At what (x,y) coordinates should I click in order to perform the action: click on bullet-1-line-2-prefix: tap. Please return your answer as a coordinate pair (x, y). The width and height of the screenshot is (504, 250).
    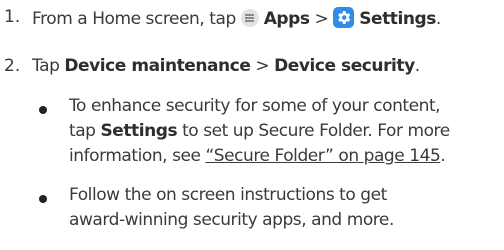
    Looking at the image, I should click on (85, 131).